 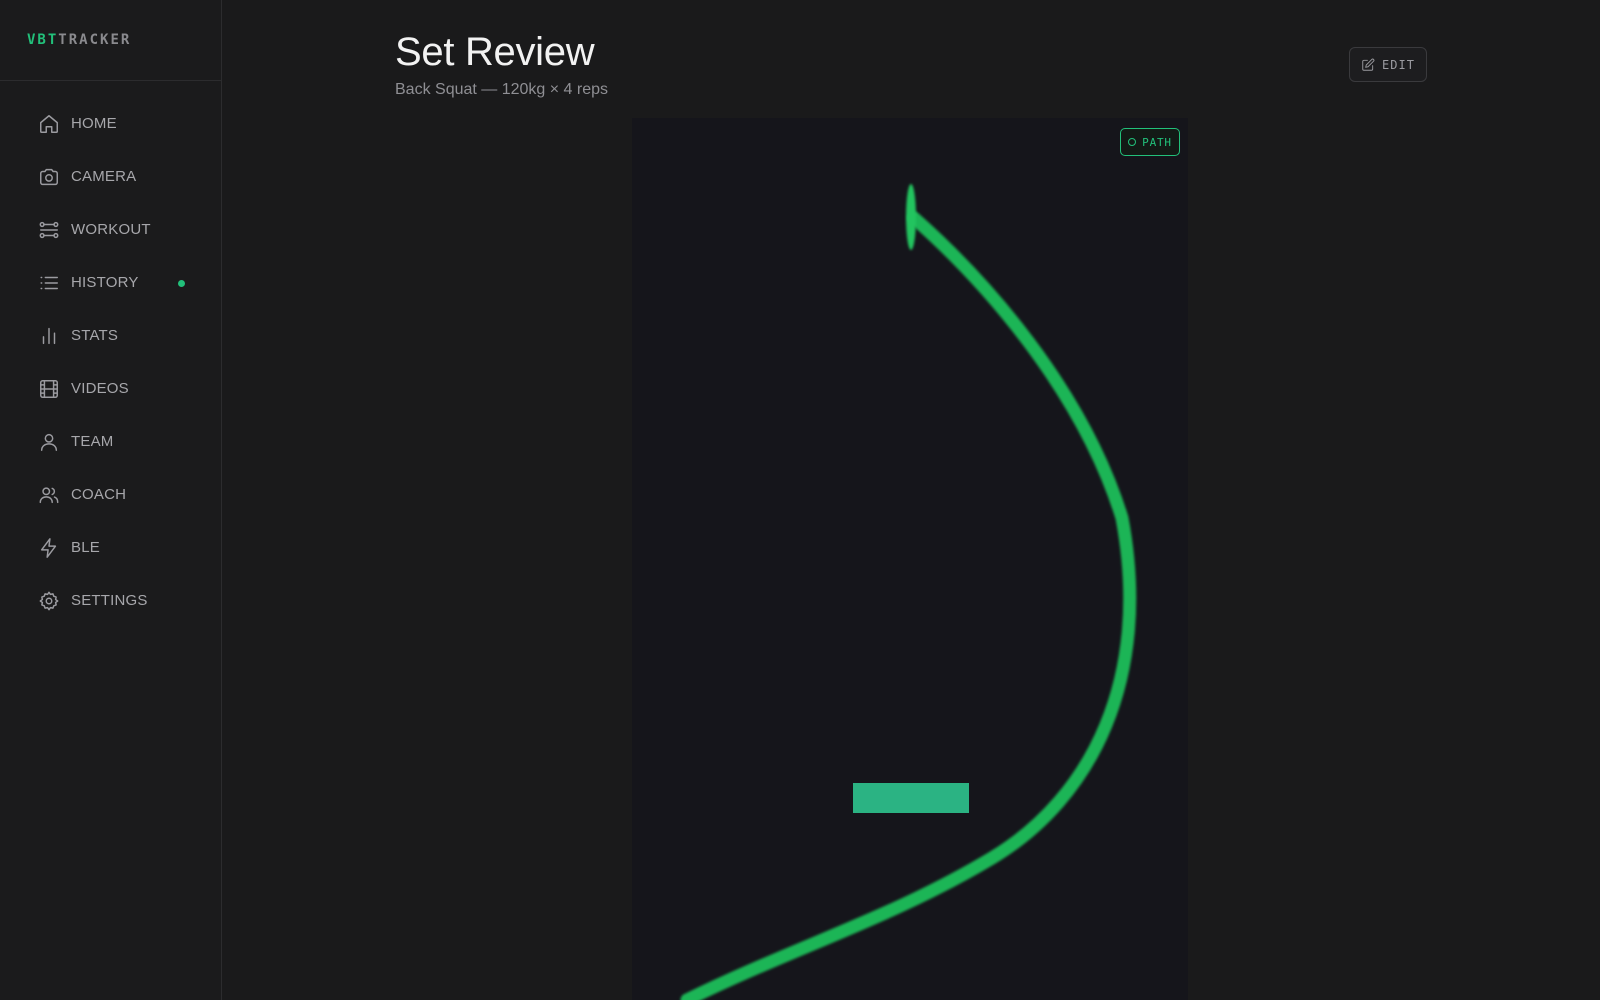 I want to click on path-badge-label: PATH, so click(x=1157, y=142).